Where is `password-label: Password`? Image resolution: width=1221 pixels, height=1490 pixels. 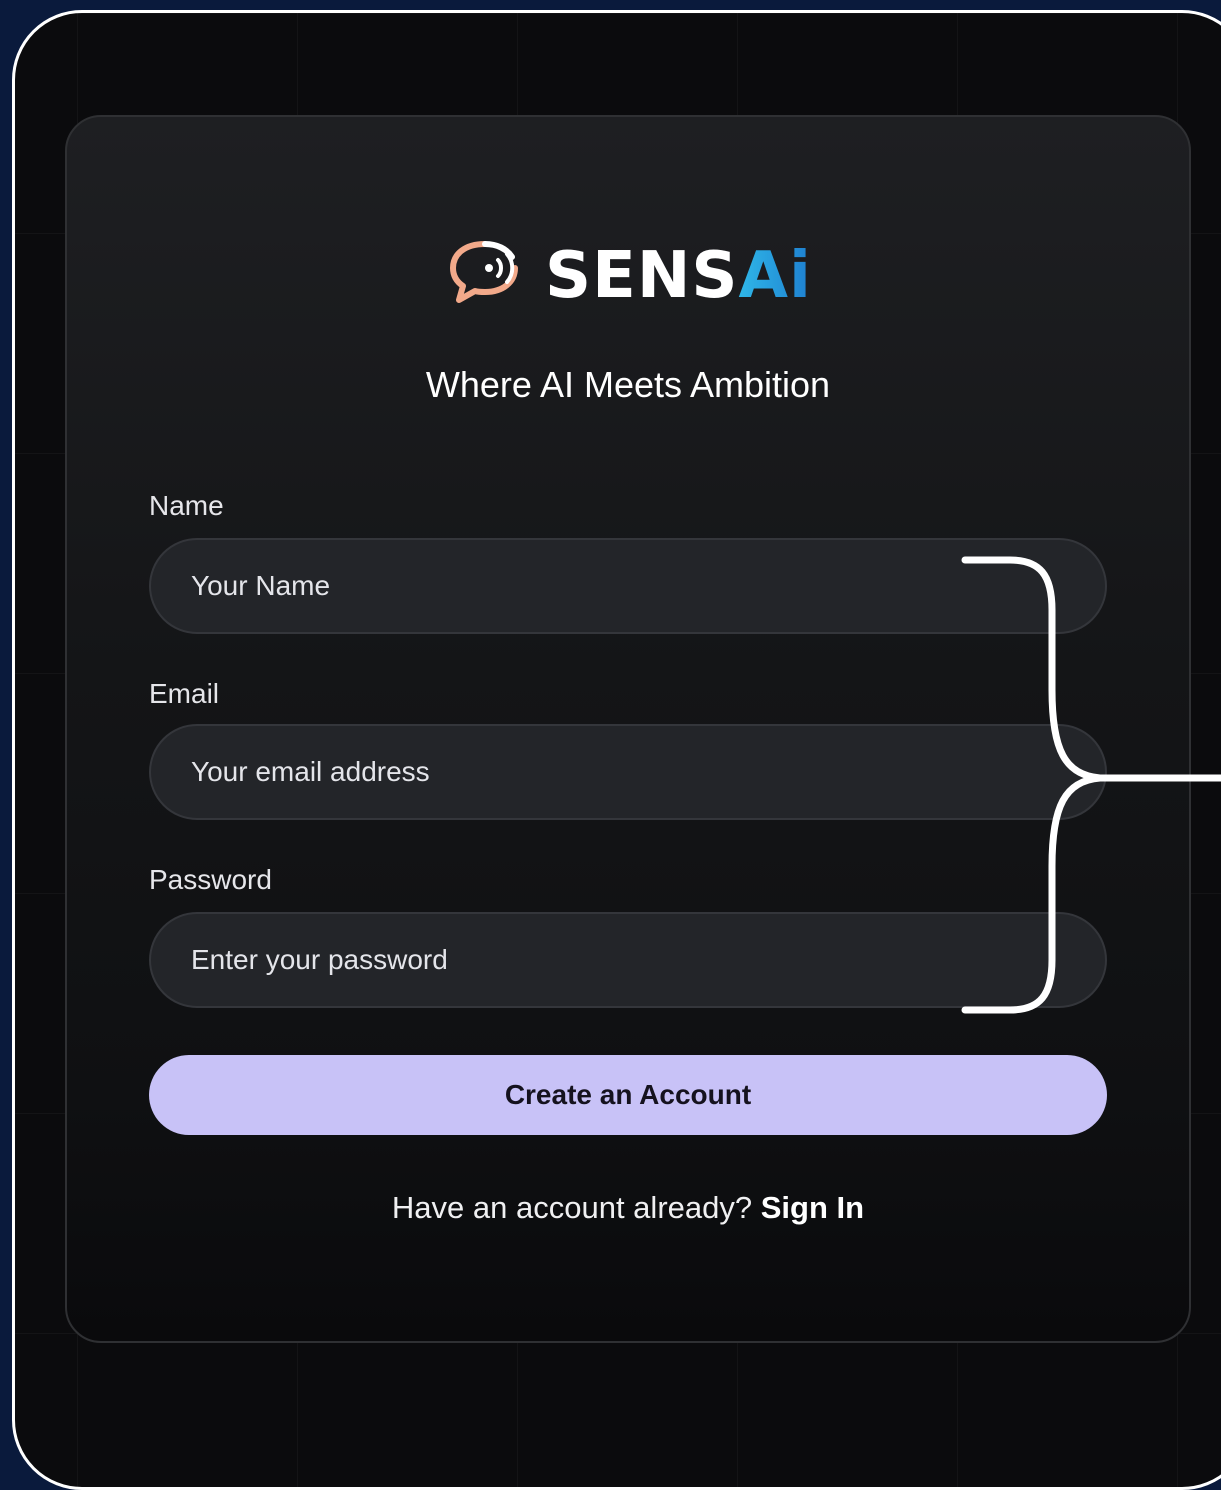 password-label: Password is located at coordinates (210, 879).